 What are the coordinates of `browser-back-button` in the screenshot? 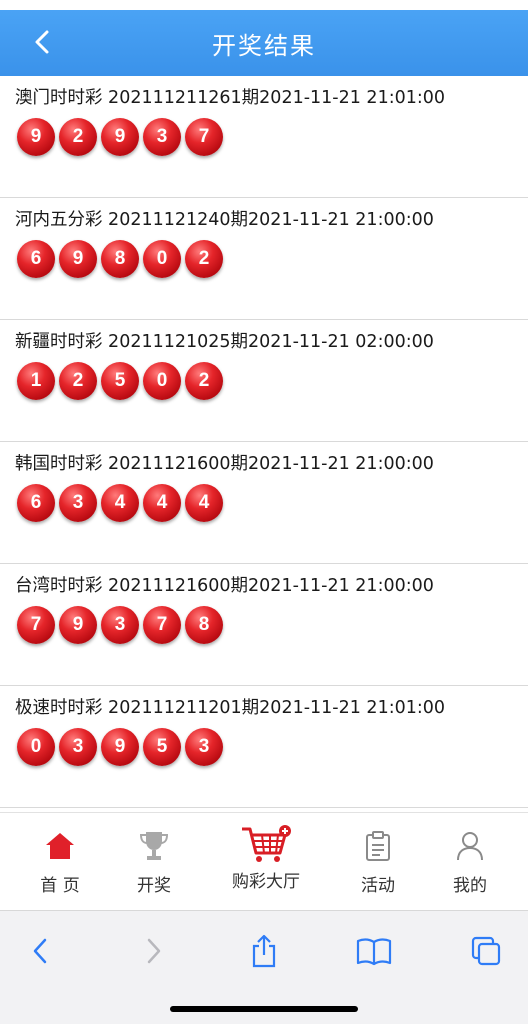 It's located at (40, 951).